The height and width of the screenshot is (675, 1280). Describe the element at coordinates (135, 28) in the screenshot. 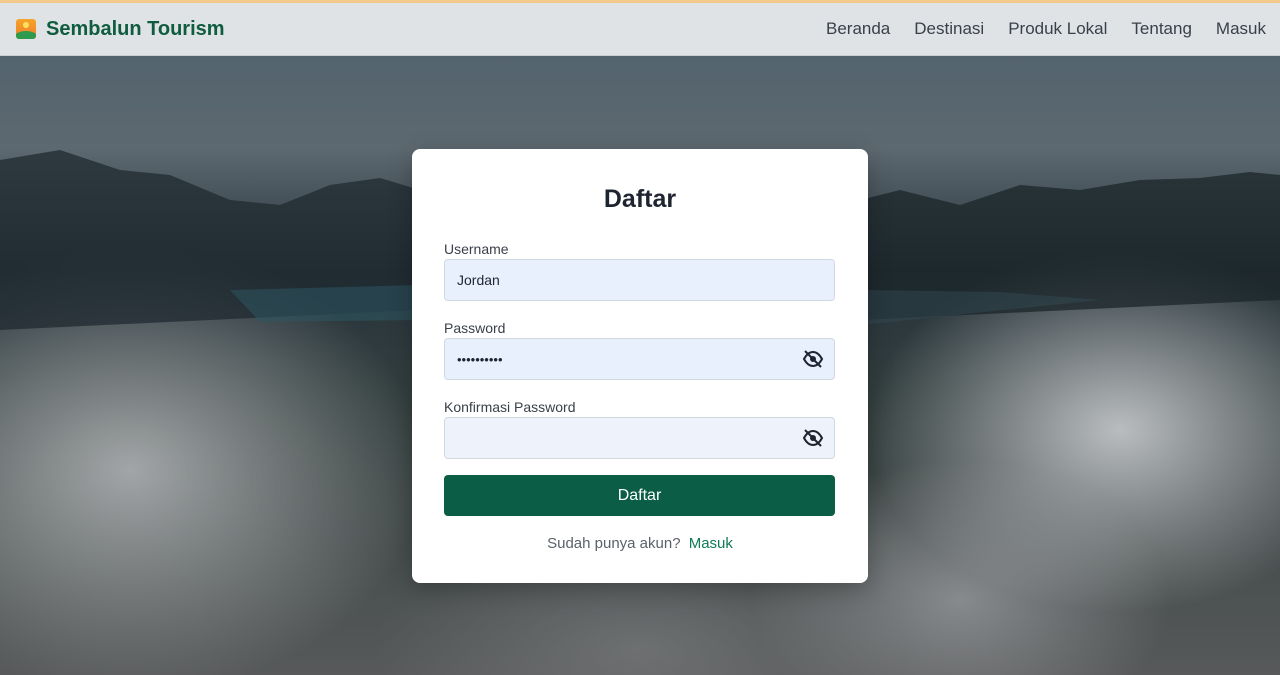

I see `brand-name: Sembalun Tourism` at that location.